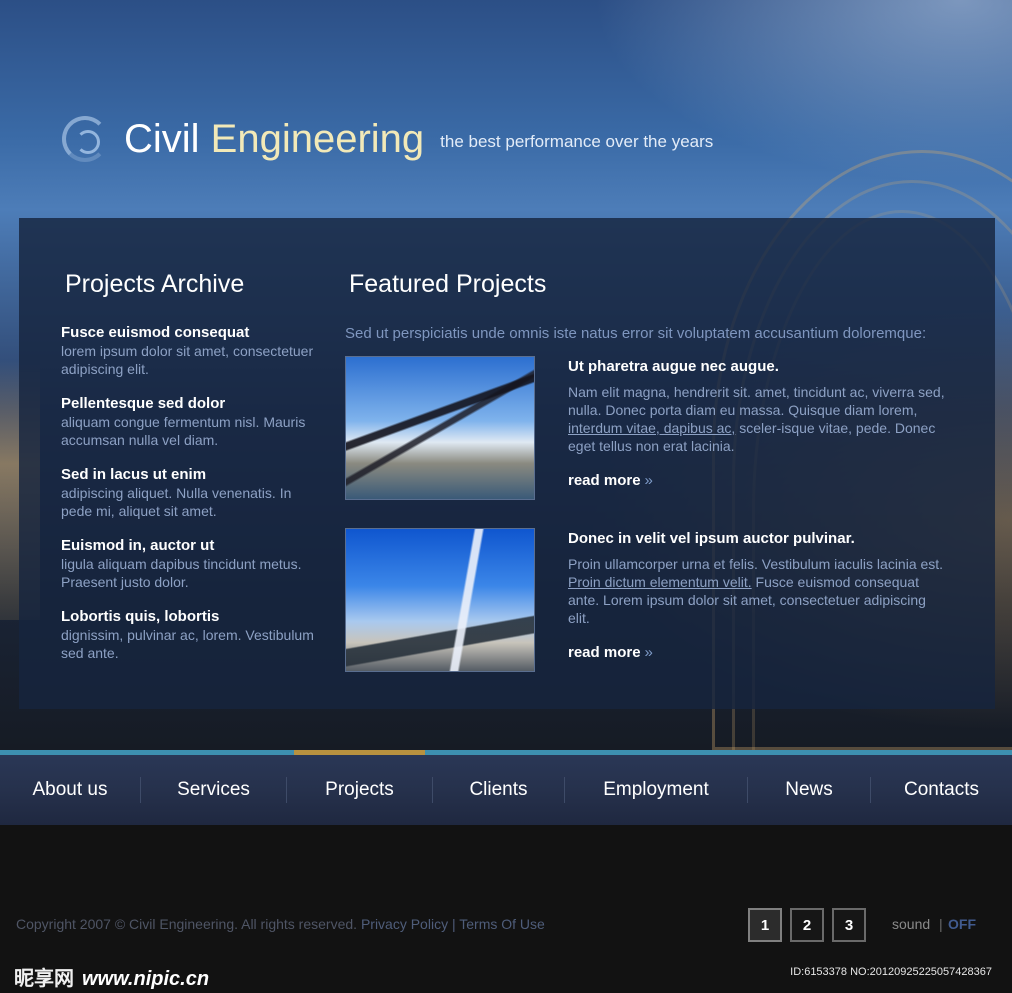 This screenshot has height=993, width=1012. I want to click on site-title: Civil Engineering, so click(274, 139).